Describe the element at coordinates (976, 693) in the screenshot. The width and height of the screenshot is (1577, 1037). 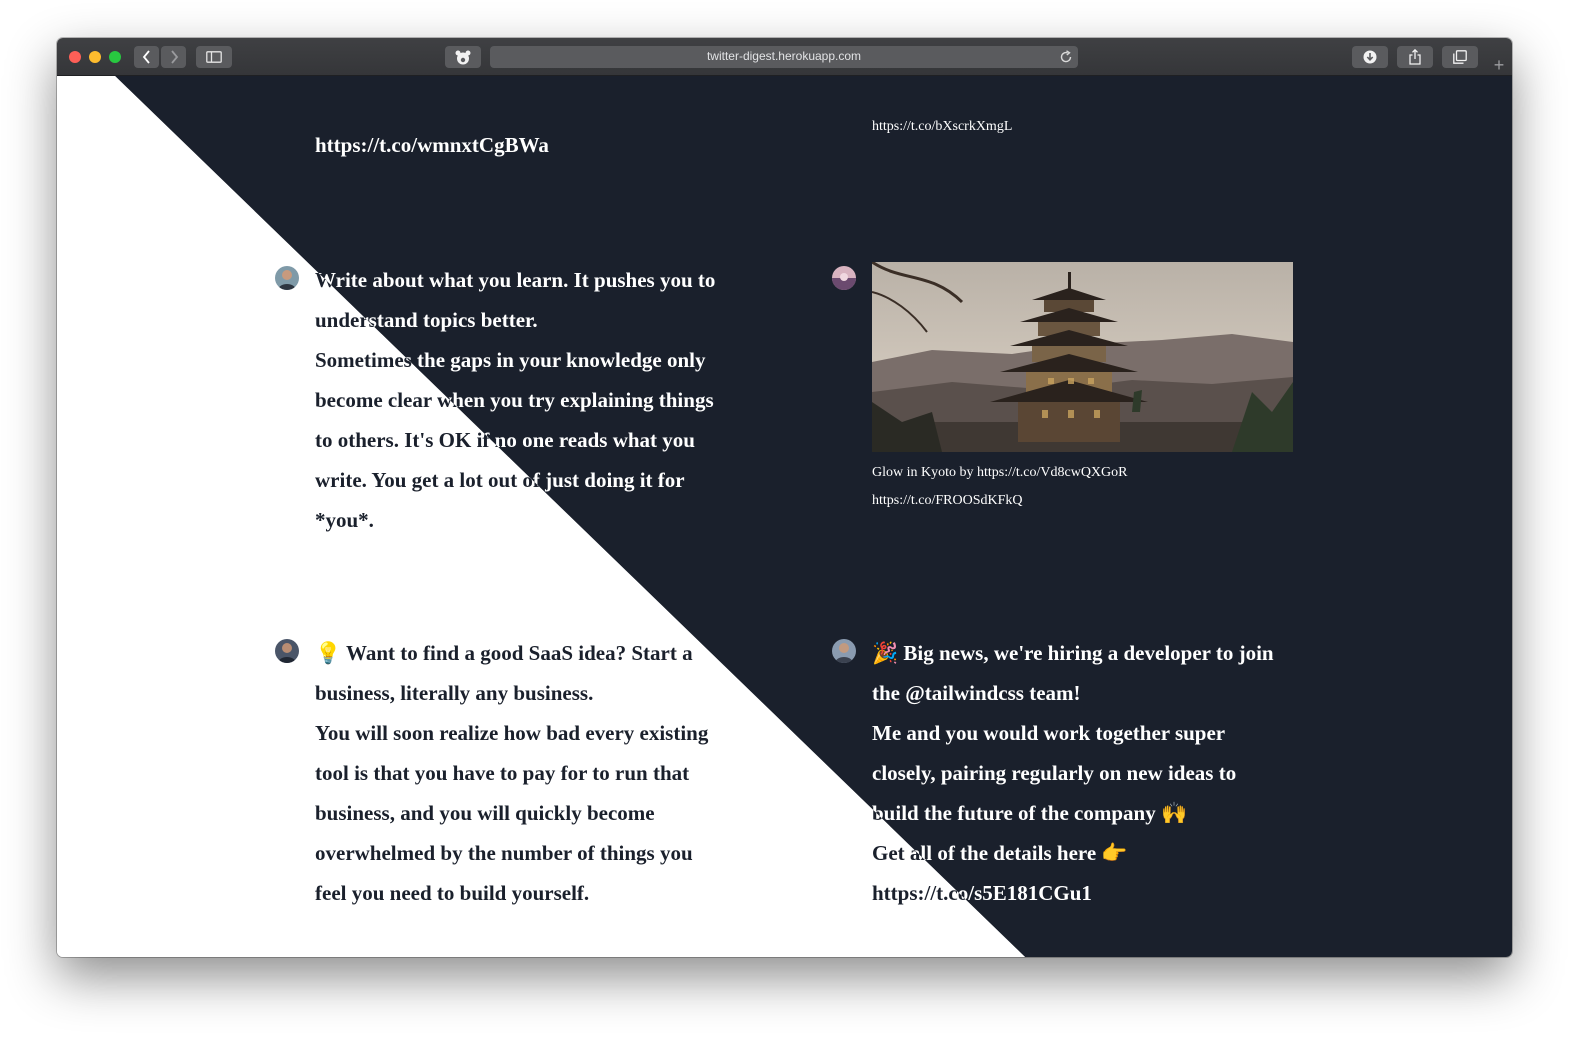
I see `tweet-line: the @tailwindcss team!` at that location.